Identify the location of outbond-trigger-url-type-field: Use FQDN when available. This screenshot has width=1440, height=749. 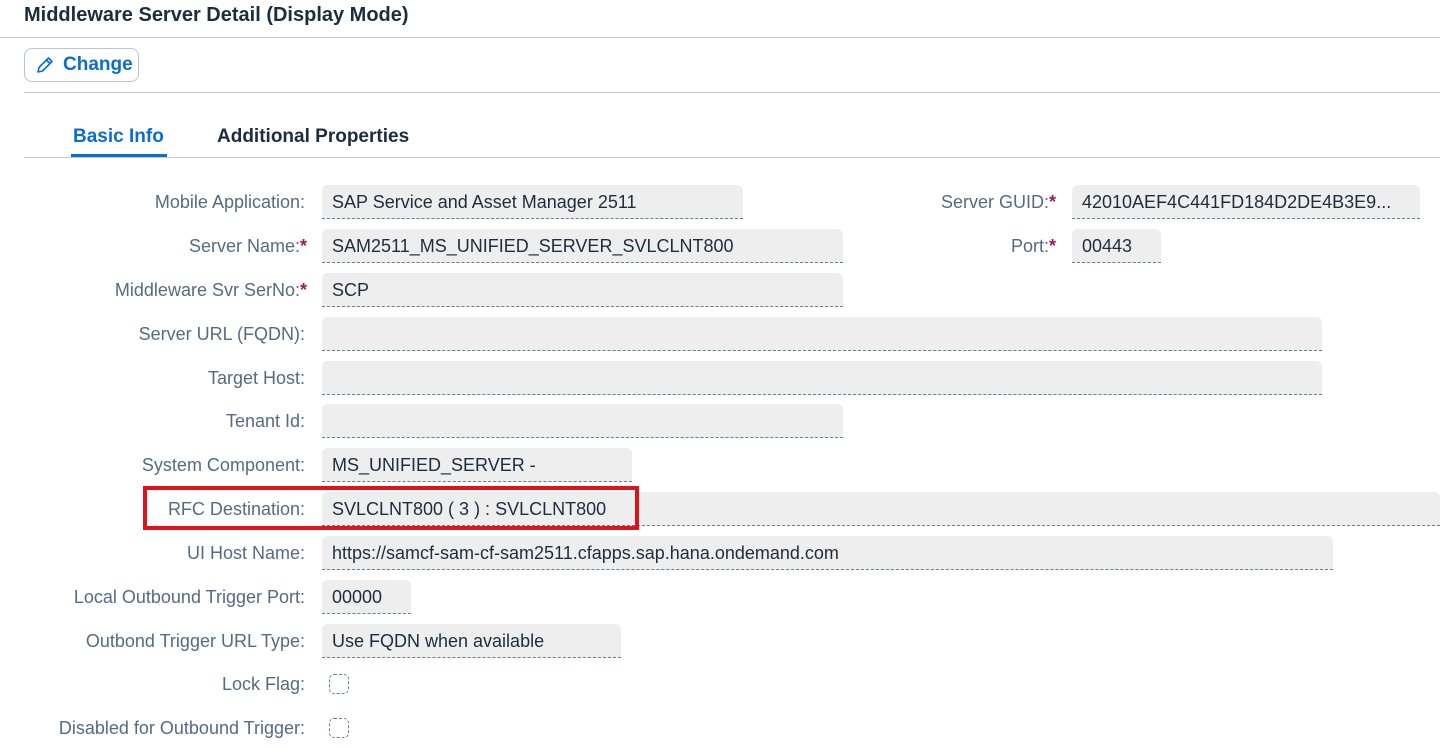
(471, 641).